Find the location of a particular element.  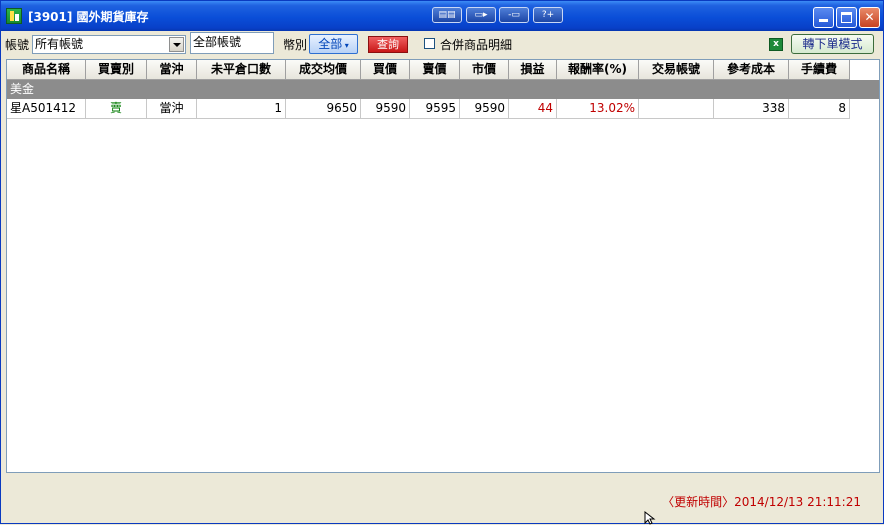

cell-bid: 9590 is located at coordinates (385, 109).